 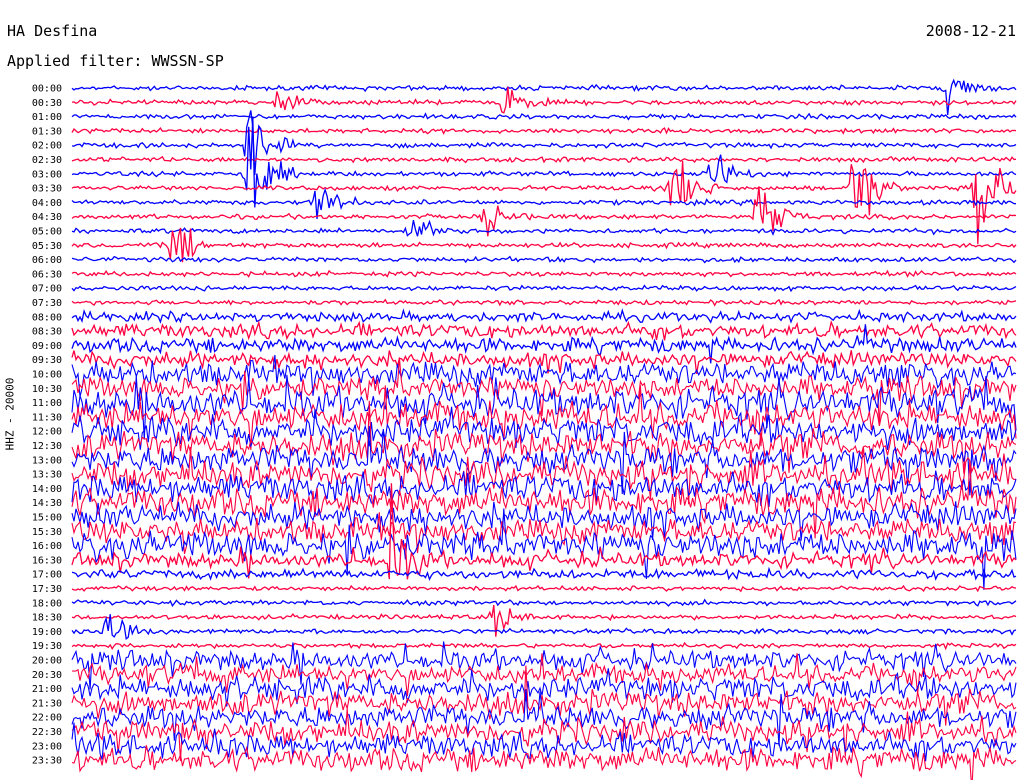 I want to click on row-label: 19:30, so click(x=47, y=646).